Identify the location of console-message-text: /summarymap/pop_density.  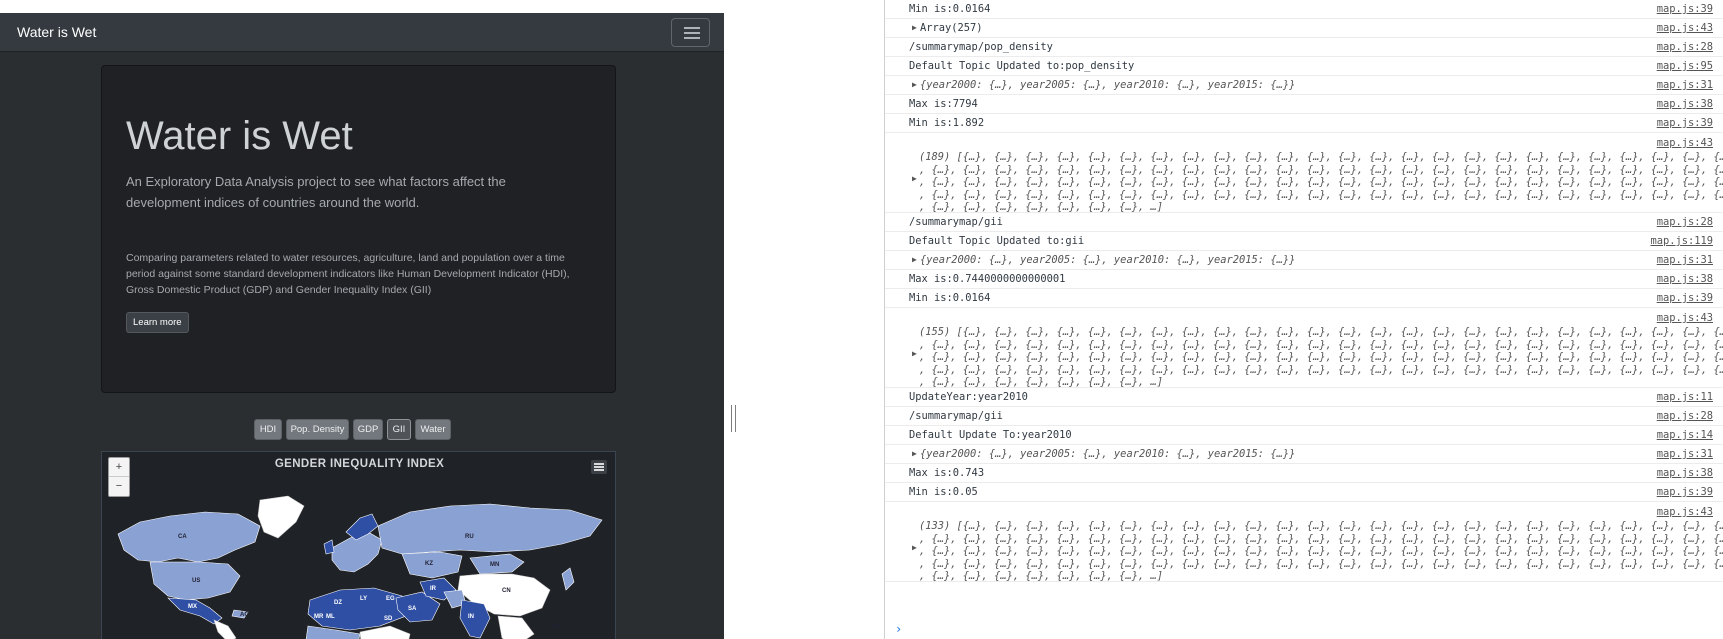
(981, 47).